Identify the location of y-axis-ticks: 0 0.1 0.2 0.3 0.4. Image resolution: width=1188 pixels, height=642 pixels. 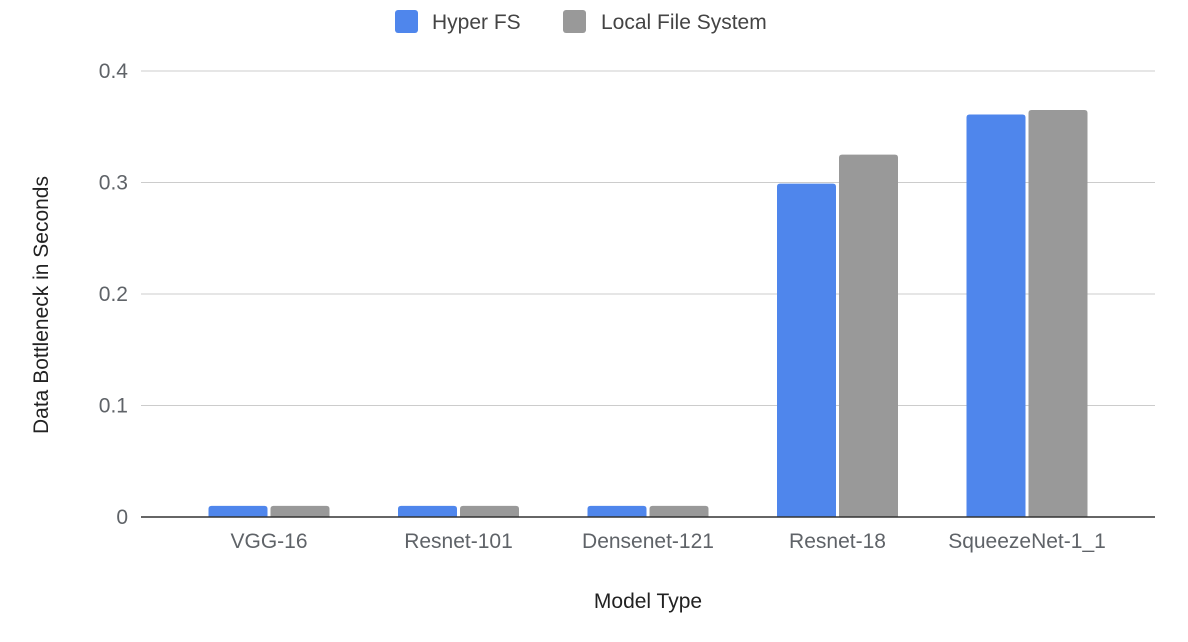
(114, 294).